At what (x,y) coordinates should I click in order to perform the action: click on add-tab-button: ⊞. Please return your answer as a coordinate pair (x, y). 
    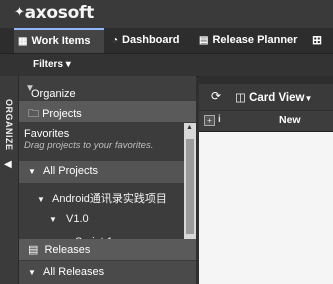
    Looking at the image, I should click on (317, 40).